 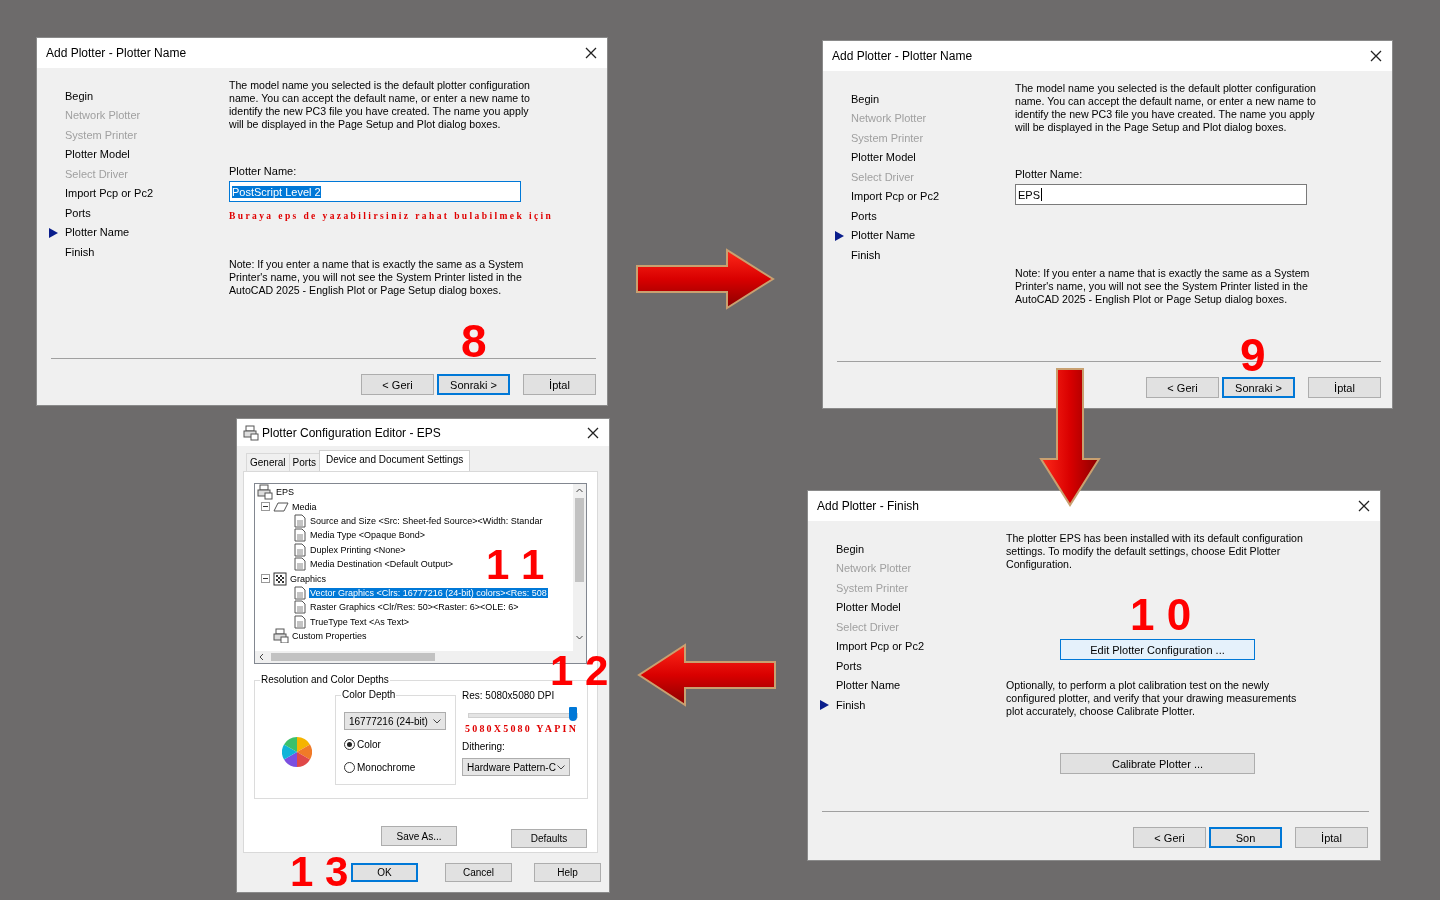 I want to click on tree-item: Graphics, so click(x=308, y=578).